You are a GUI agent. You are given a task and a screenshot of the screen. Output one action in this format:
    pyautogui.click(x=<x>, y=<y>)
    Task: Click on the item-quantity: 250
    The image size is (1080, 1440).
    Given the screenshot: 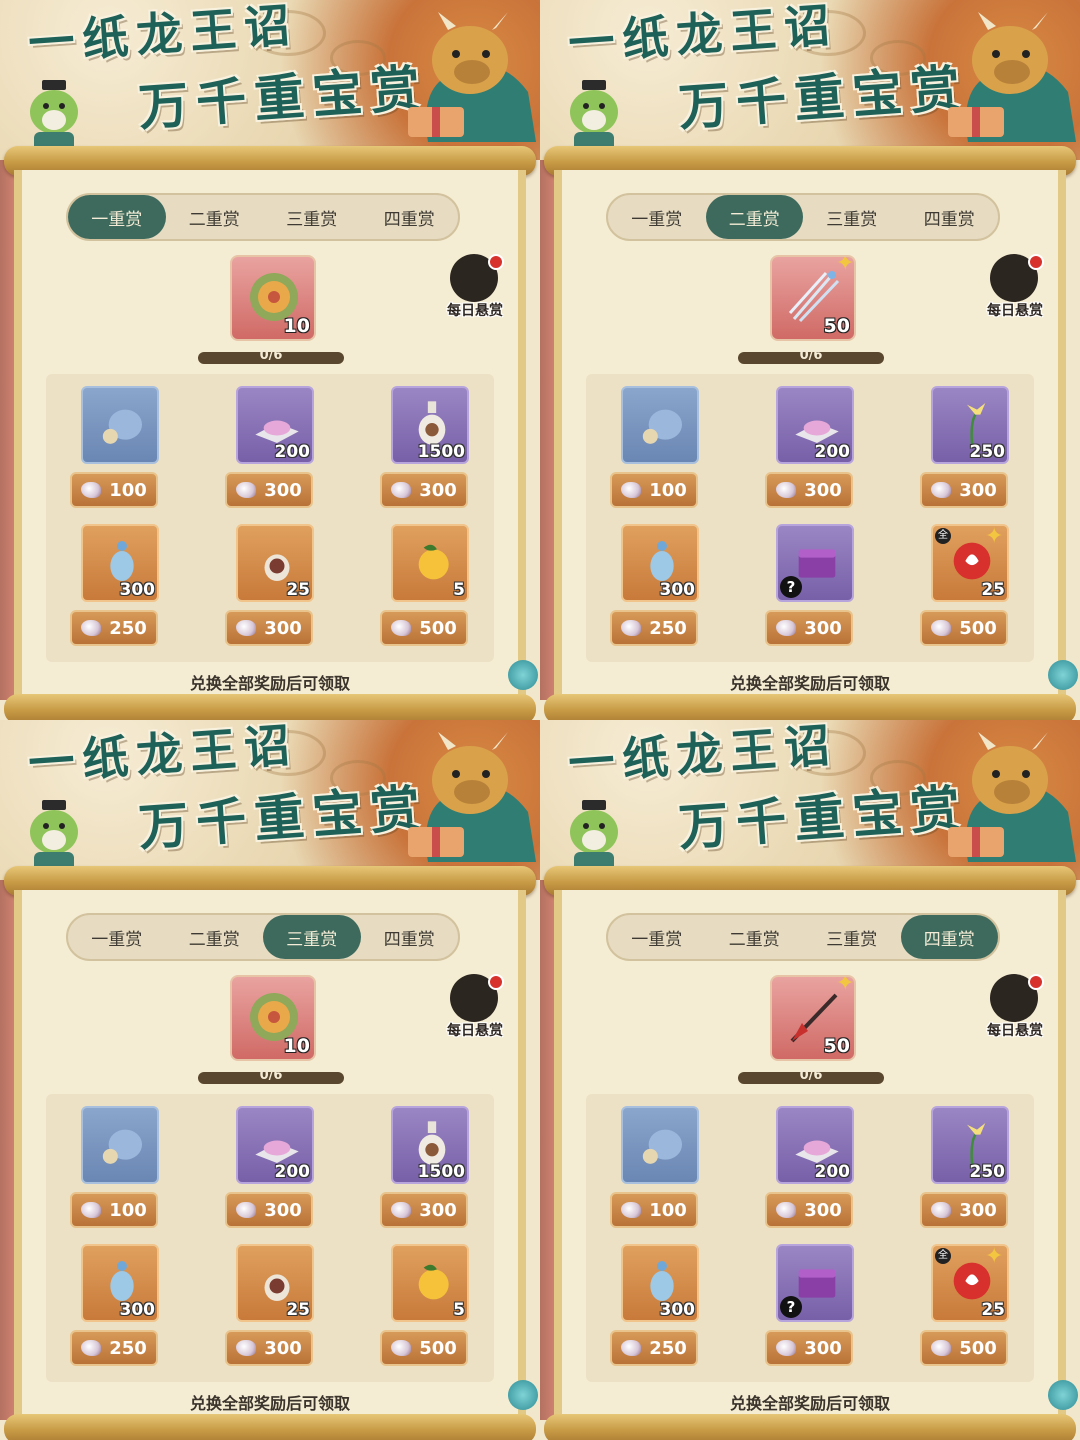 What is the action you would take?
    pyautogui.click(x=987, y=452)
    